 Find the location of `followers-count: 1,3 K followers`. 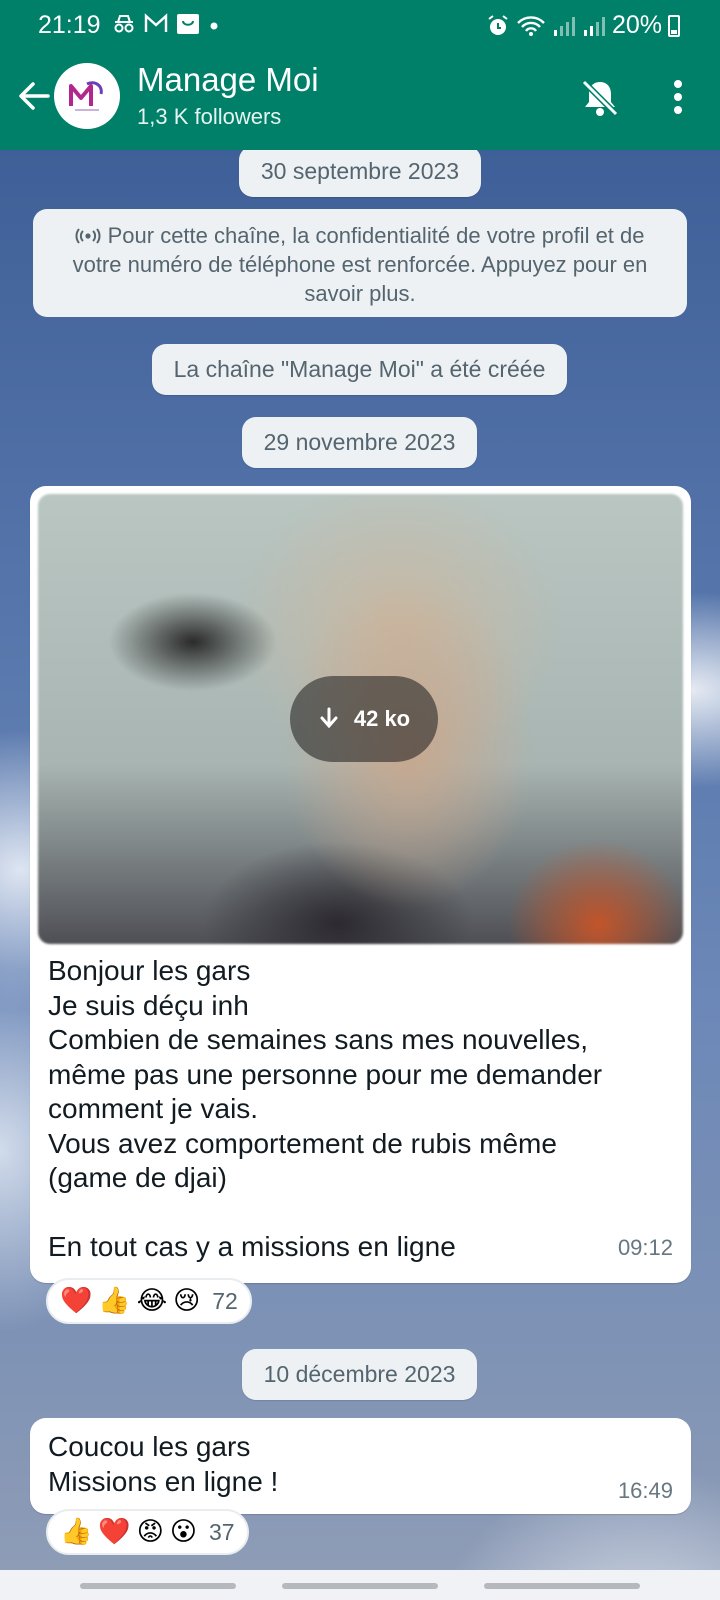

followers-count: 1,3 K followers is located at coordinates (209, 116).